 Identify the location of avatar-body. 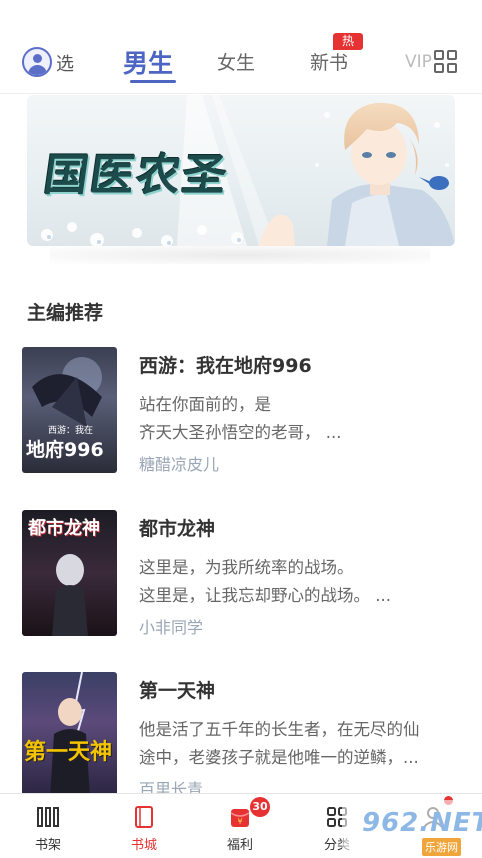
(37, 70).